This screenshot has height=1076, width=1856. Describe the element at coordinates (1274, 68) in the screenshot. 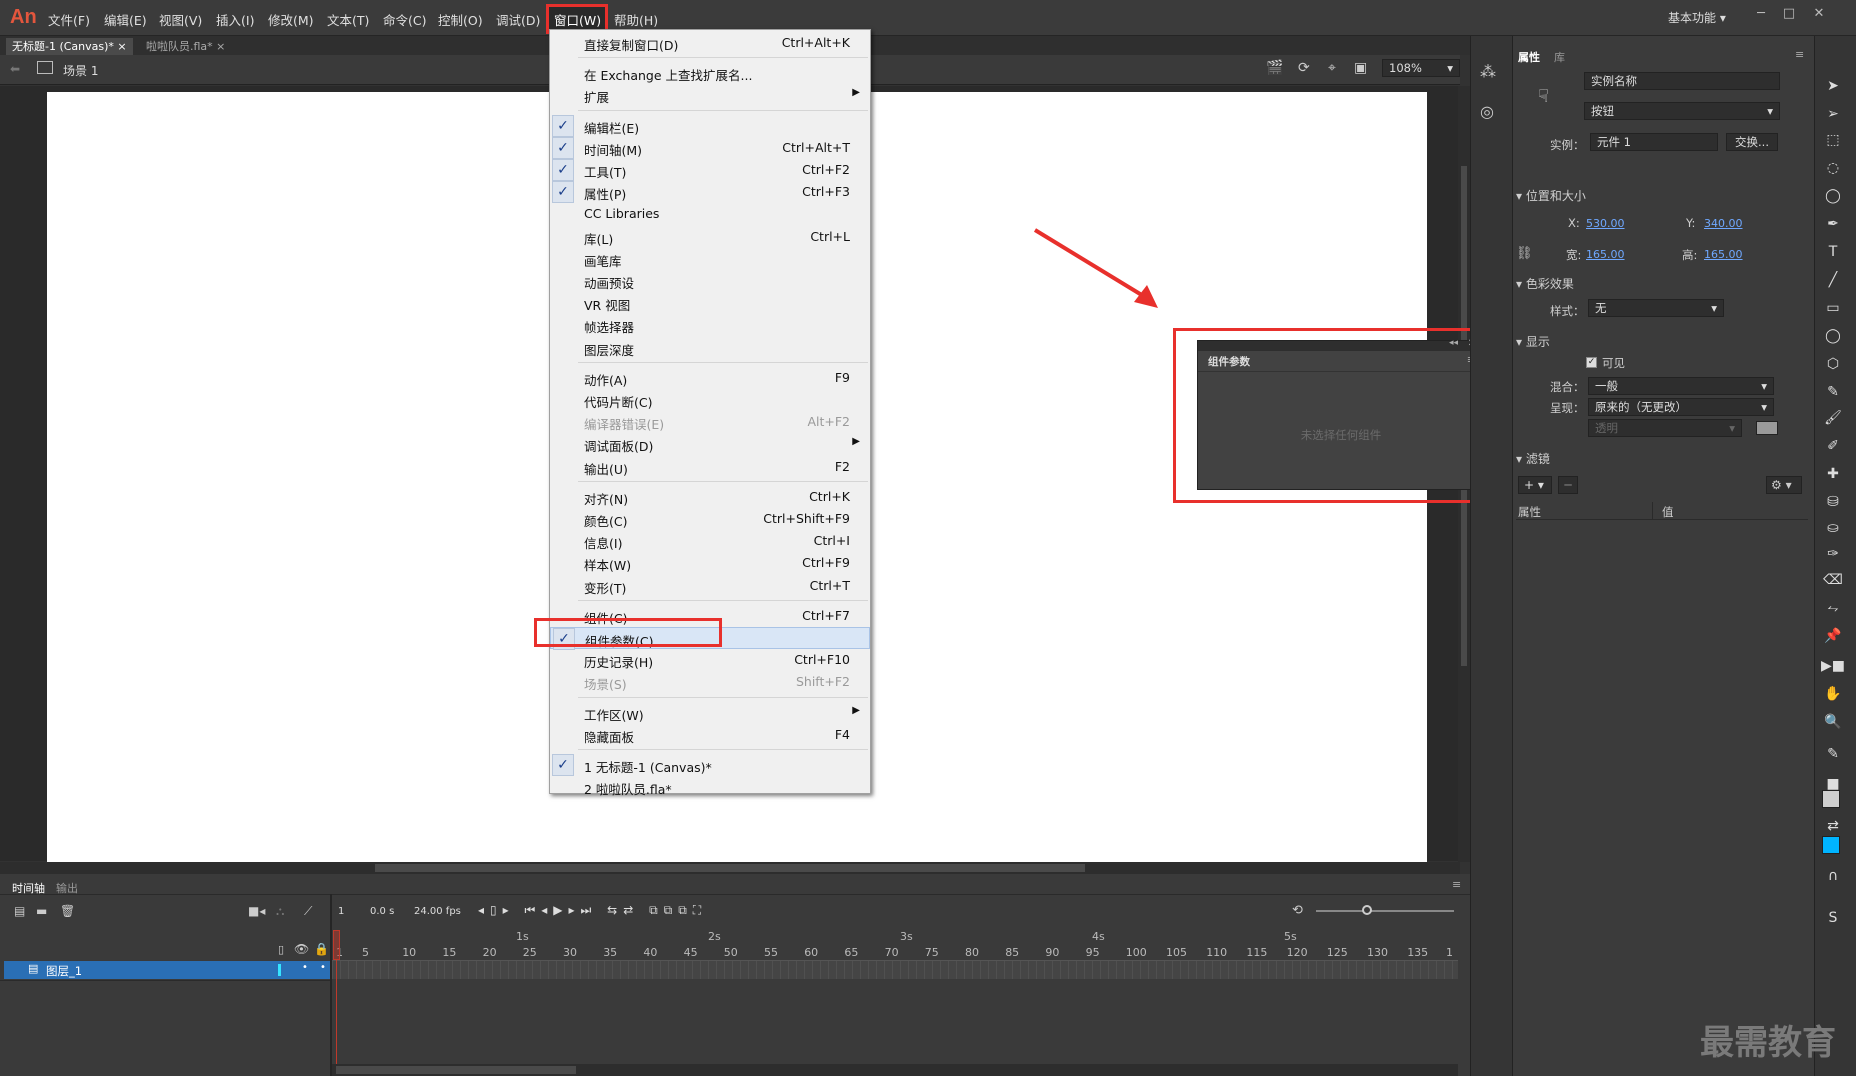

I see `clapper-icon: 🎬` at that location.